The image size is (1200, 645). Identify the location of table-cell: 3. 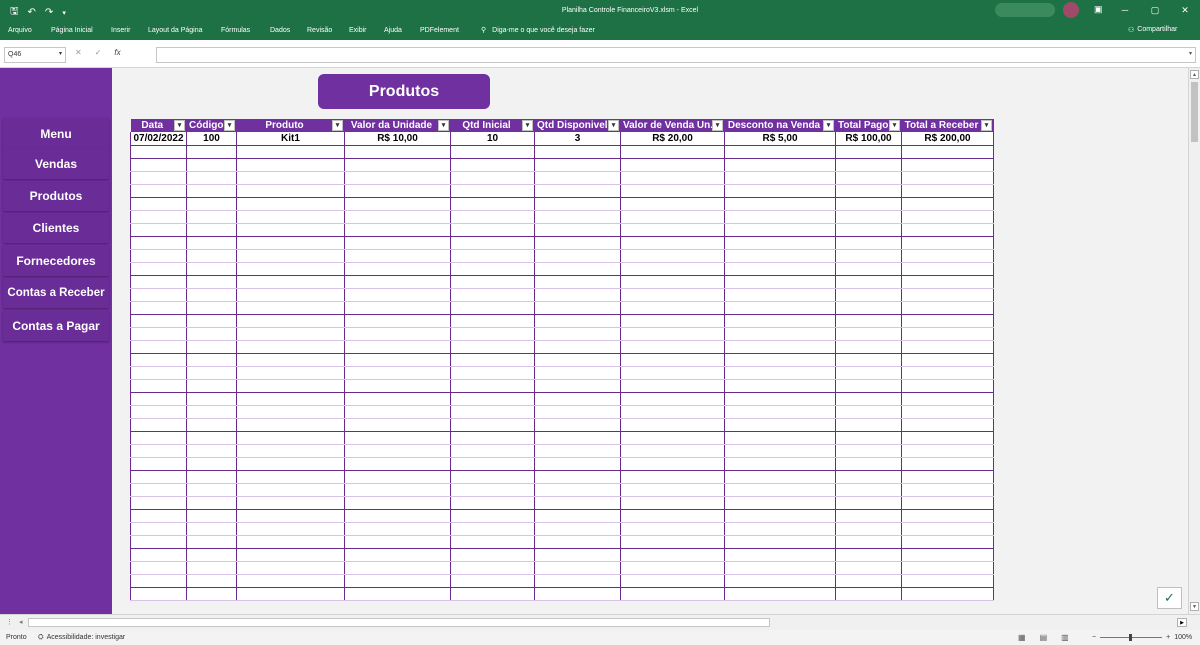
(577, 139).